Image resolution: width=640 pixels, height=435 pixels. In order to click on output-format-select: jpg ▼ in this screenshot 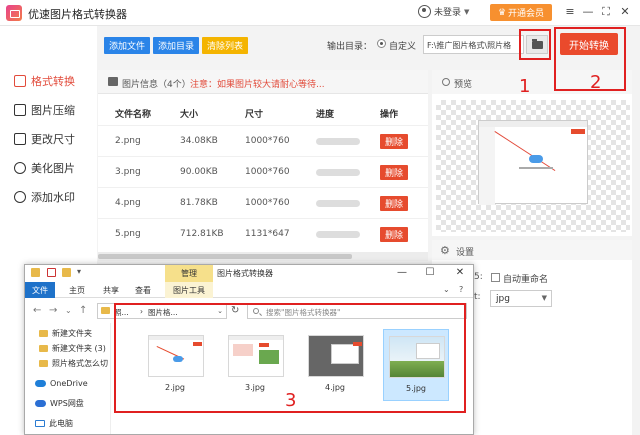, I will do `click(521, 298)`.